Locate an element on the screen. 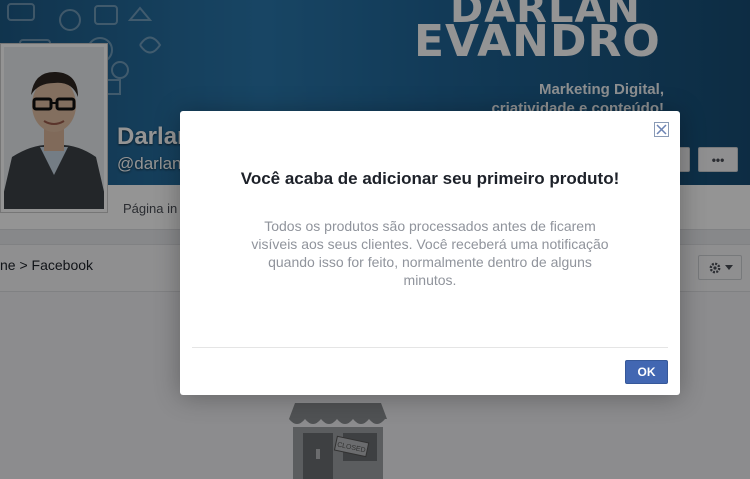 The image size is (750, 479). ok-button: OK is located at coordinates (646, 372).